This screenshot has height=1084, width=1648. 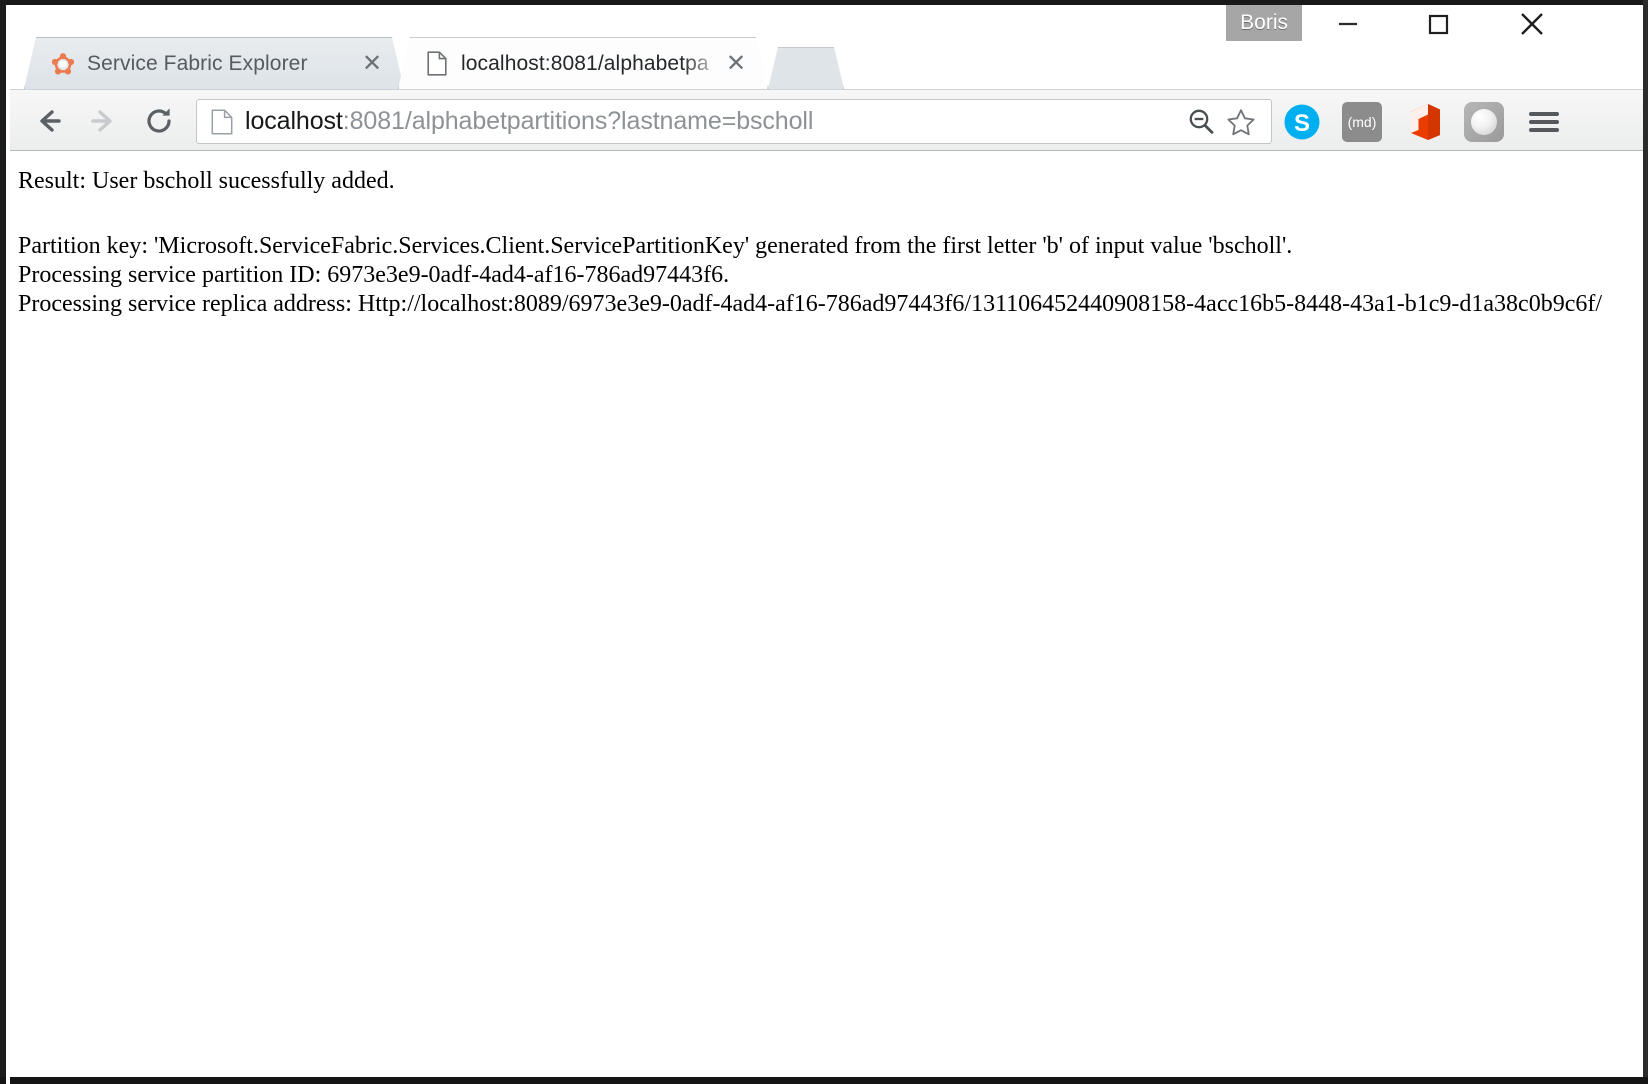 I want to click on close-icon, so click(x=1532, y=24).